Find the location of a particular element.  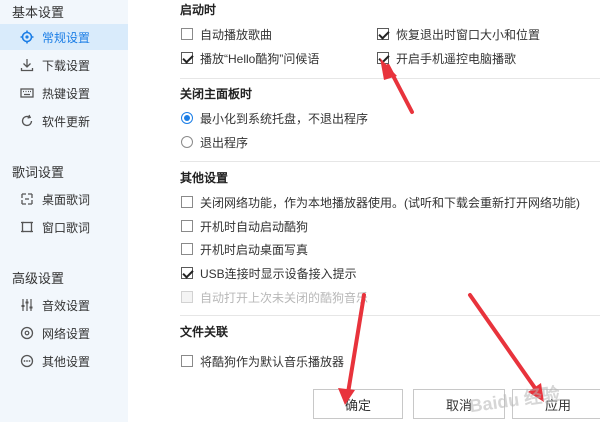

annotation-arrow-phone-remote is located at coordinates (397, 86).